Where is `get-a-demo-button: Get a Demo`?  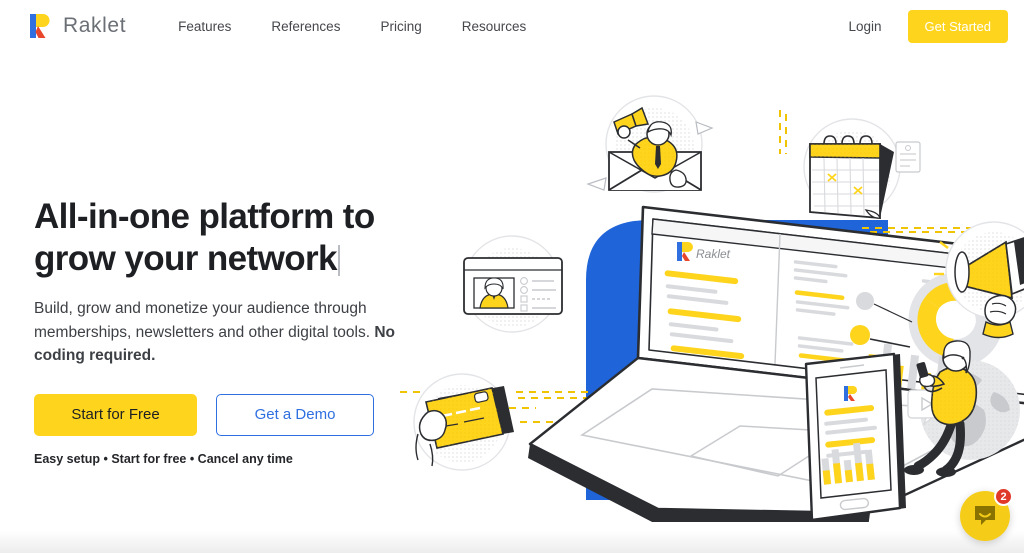 get-a-demo-button: Get a Demo is located at coordinates (295, 414).